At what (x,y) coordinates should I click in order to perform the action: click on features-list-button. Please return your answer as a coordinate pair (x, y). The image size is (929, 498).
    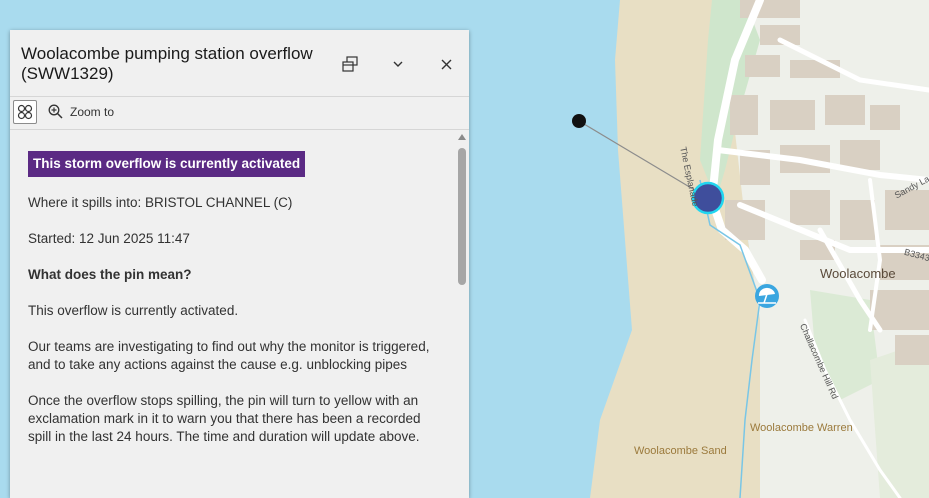
    Looking at the image, I should click on (25, 112).